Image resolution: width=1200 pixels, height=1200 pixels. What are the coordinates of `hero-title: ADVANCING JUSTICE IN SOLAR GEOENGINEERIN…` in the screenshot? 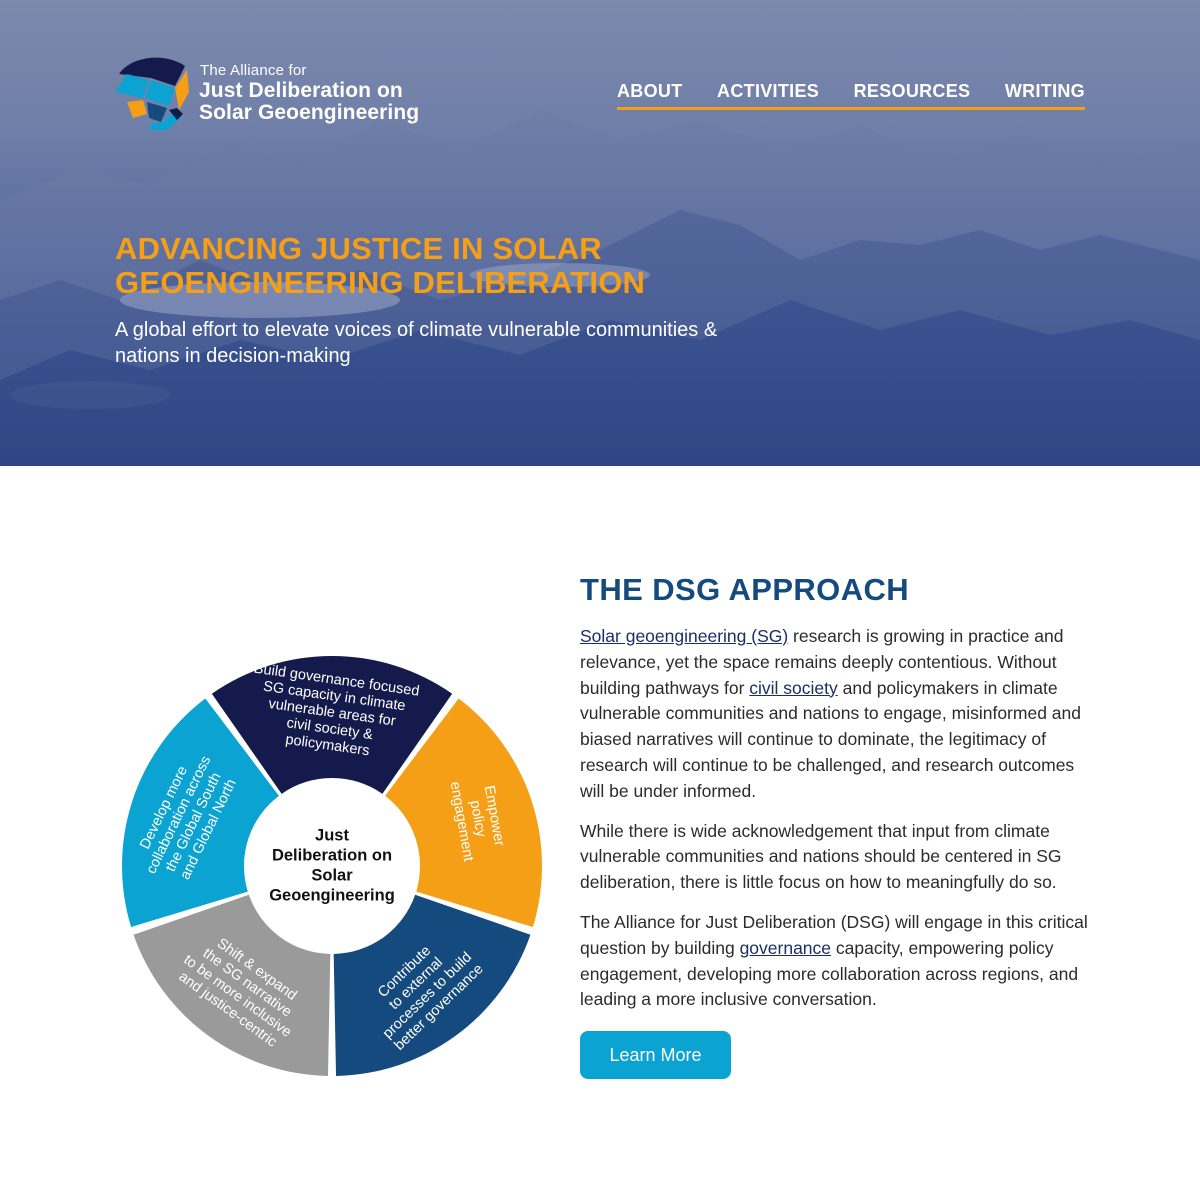 It's located at (435, 266).